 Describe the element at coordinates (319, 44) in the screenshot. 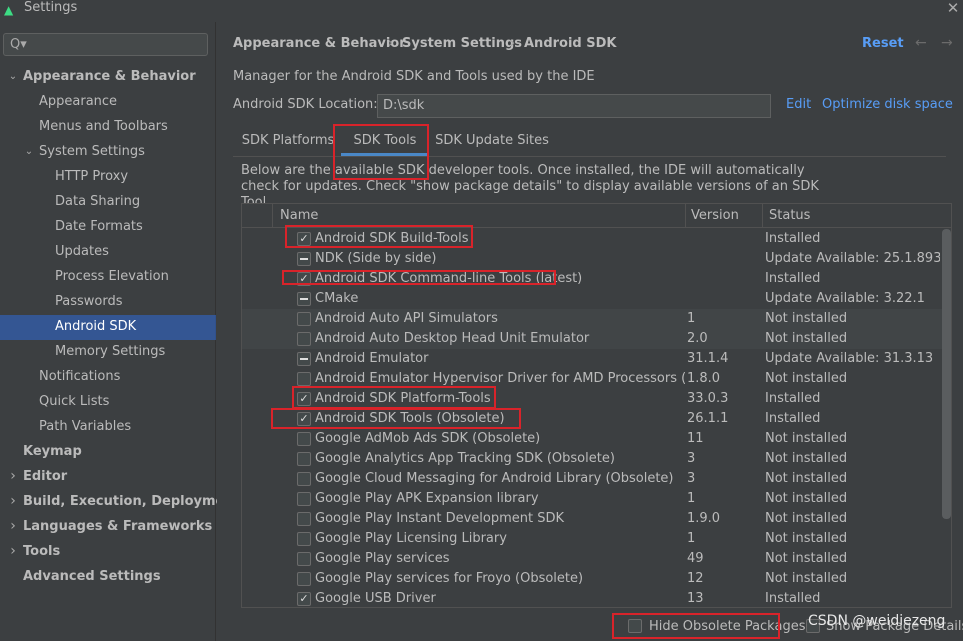

I see `breadcrumb-appearance-behavior: Appearance & Behavior` at that location.